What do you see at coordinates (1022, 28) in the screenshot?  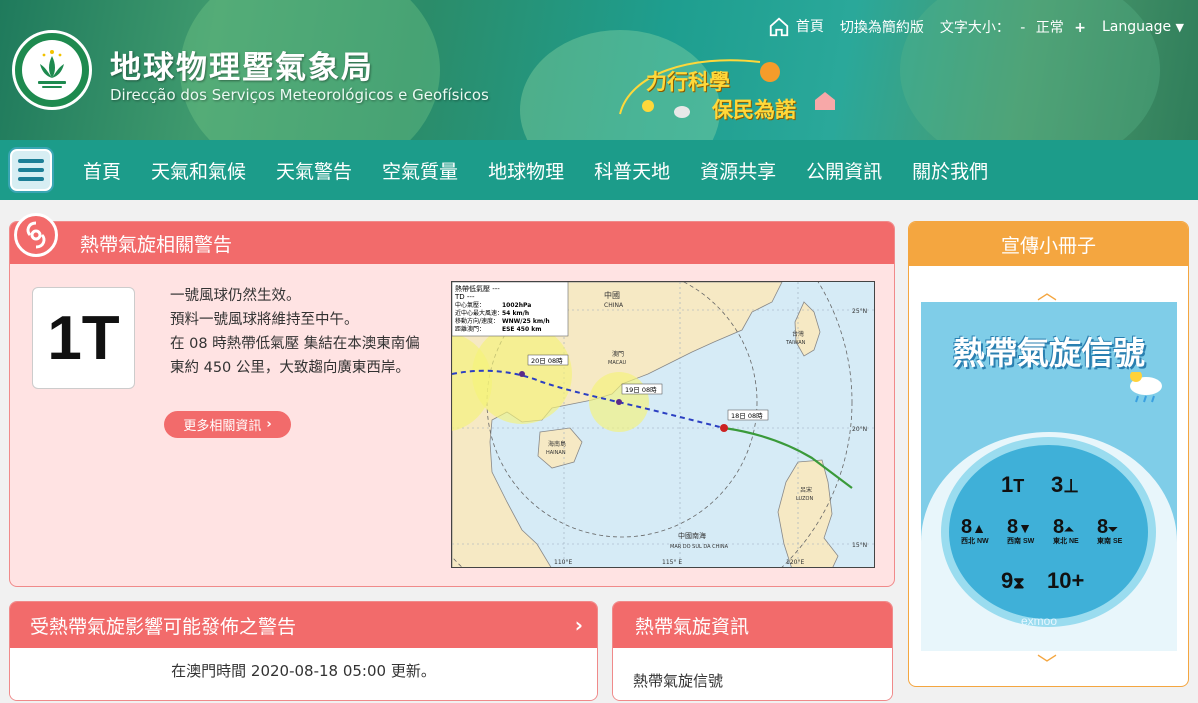 I see `font-decrease-button: -` at bounding box center [1022, 28].